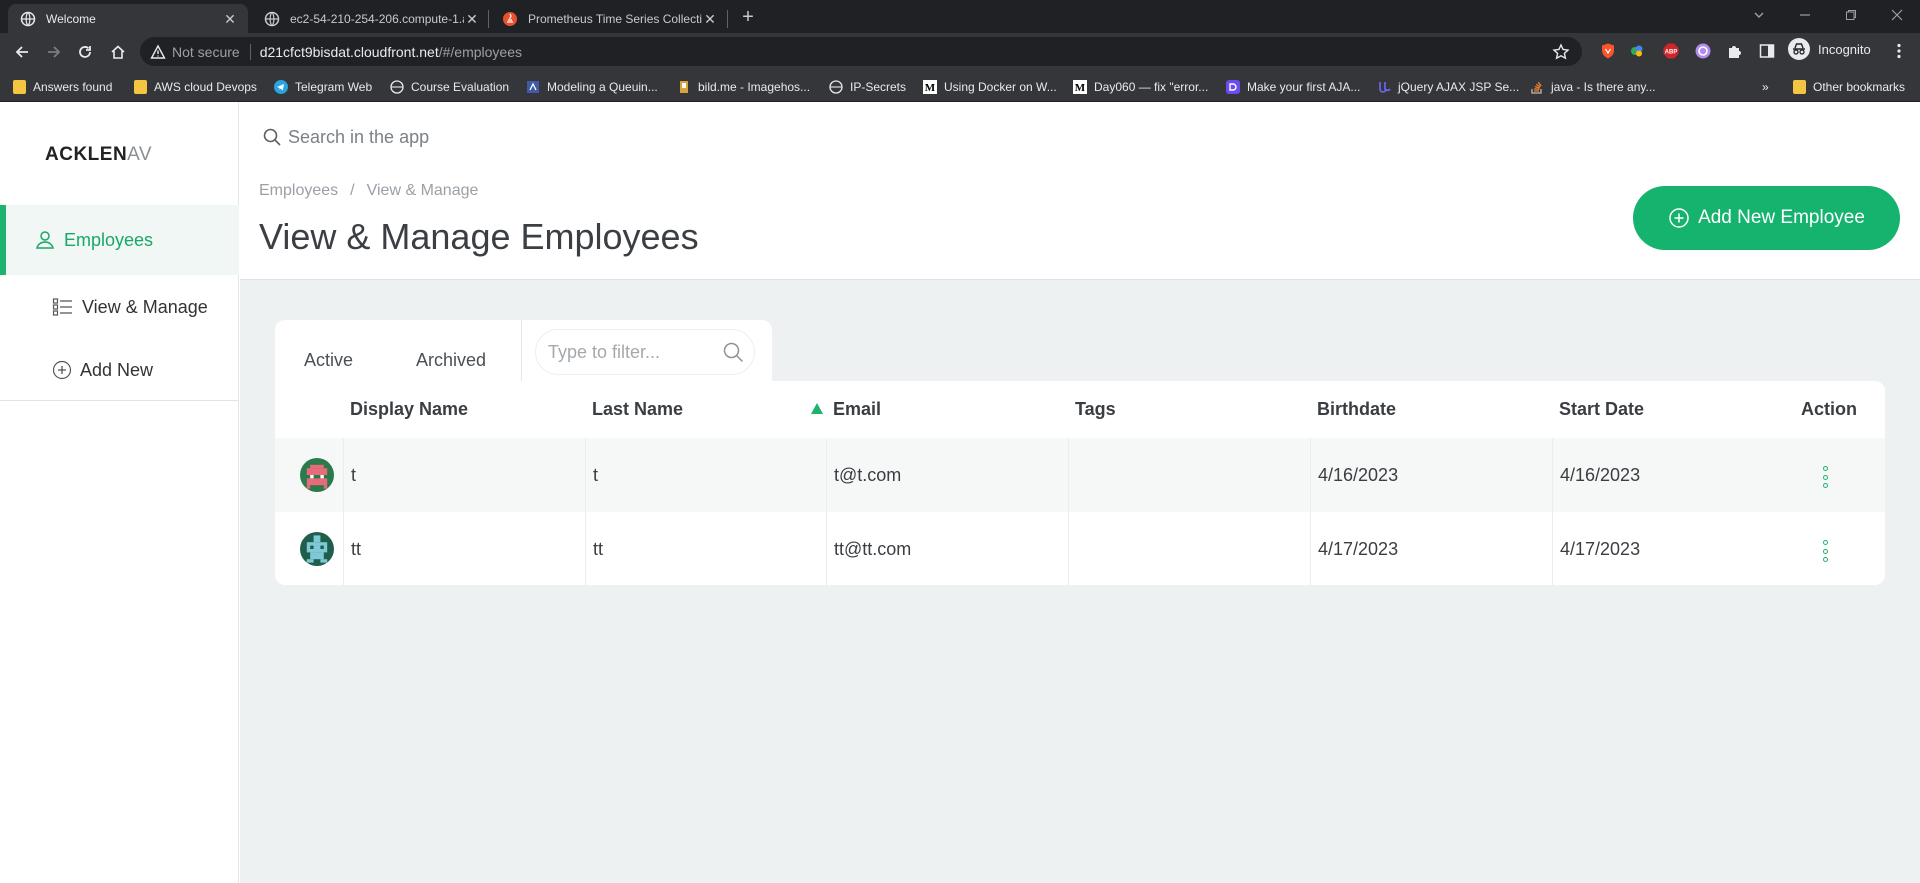  Describe the element at coordinates (1844, 49) in the screenshot. I see `profile-label: Incognito` at that location.